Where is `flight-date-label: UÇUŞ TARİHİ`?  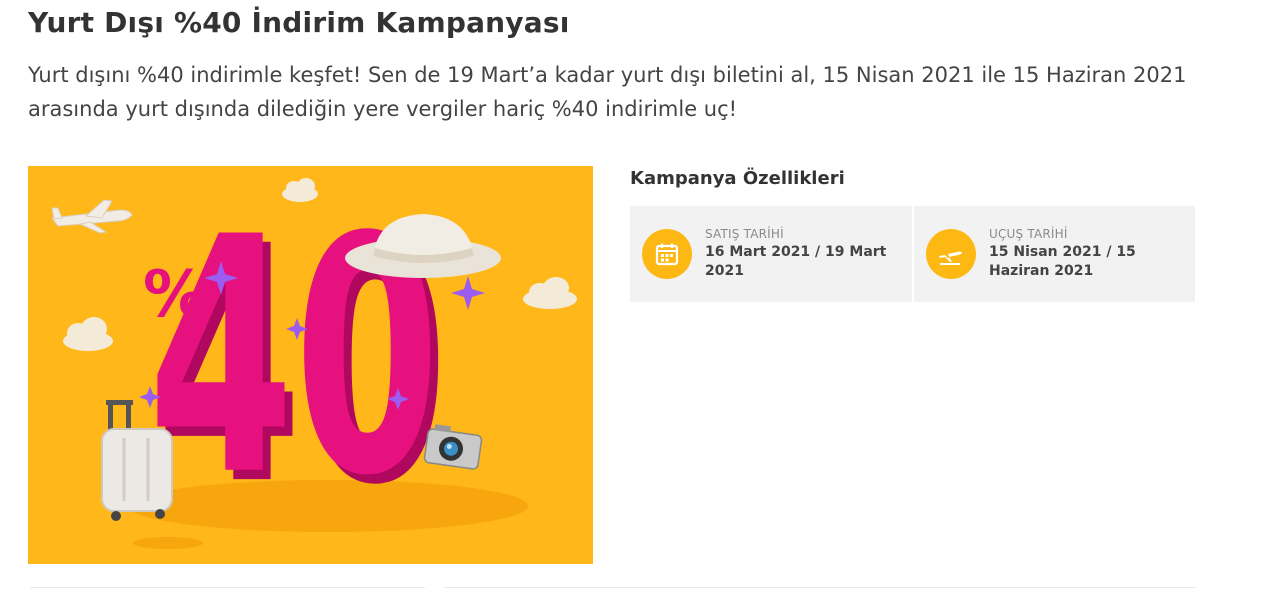
flight-date-label: UÇUŞ TARİHİ is located at coordinates (1028, 234).